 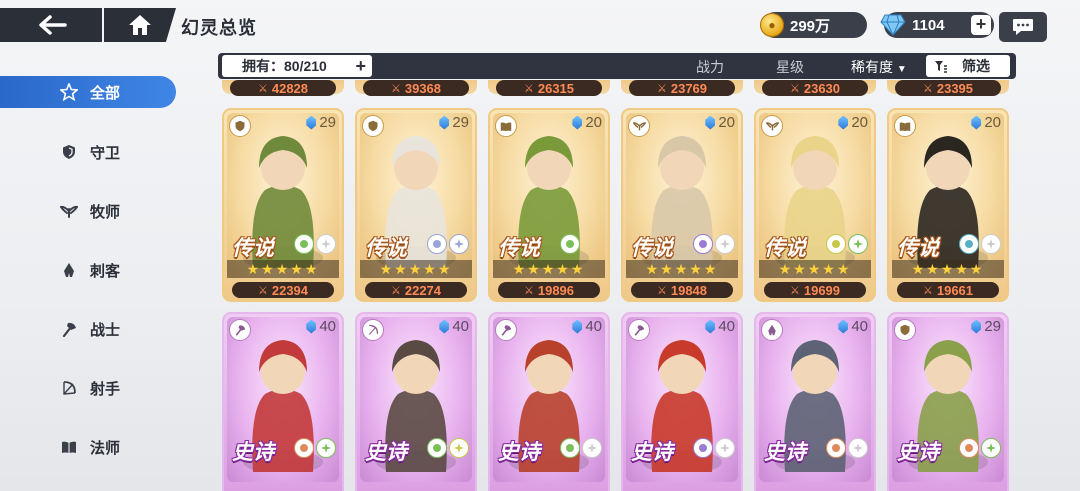 I want to click on gold-amount: 299万, so click(x=810, y=26).